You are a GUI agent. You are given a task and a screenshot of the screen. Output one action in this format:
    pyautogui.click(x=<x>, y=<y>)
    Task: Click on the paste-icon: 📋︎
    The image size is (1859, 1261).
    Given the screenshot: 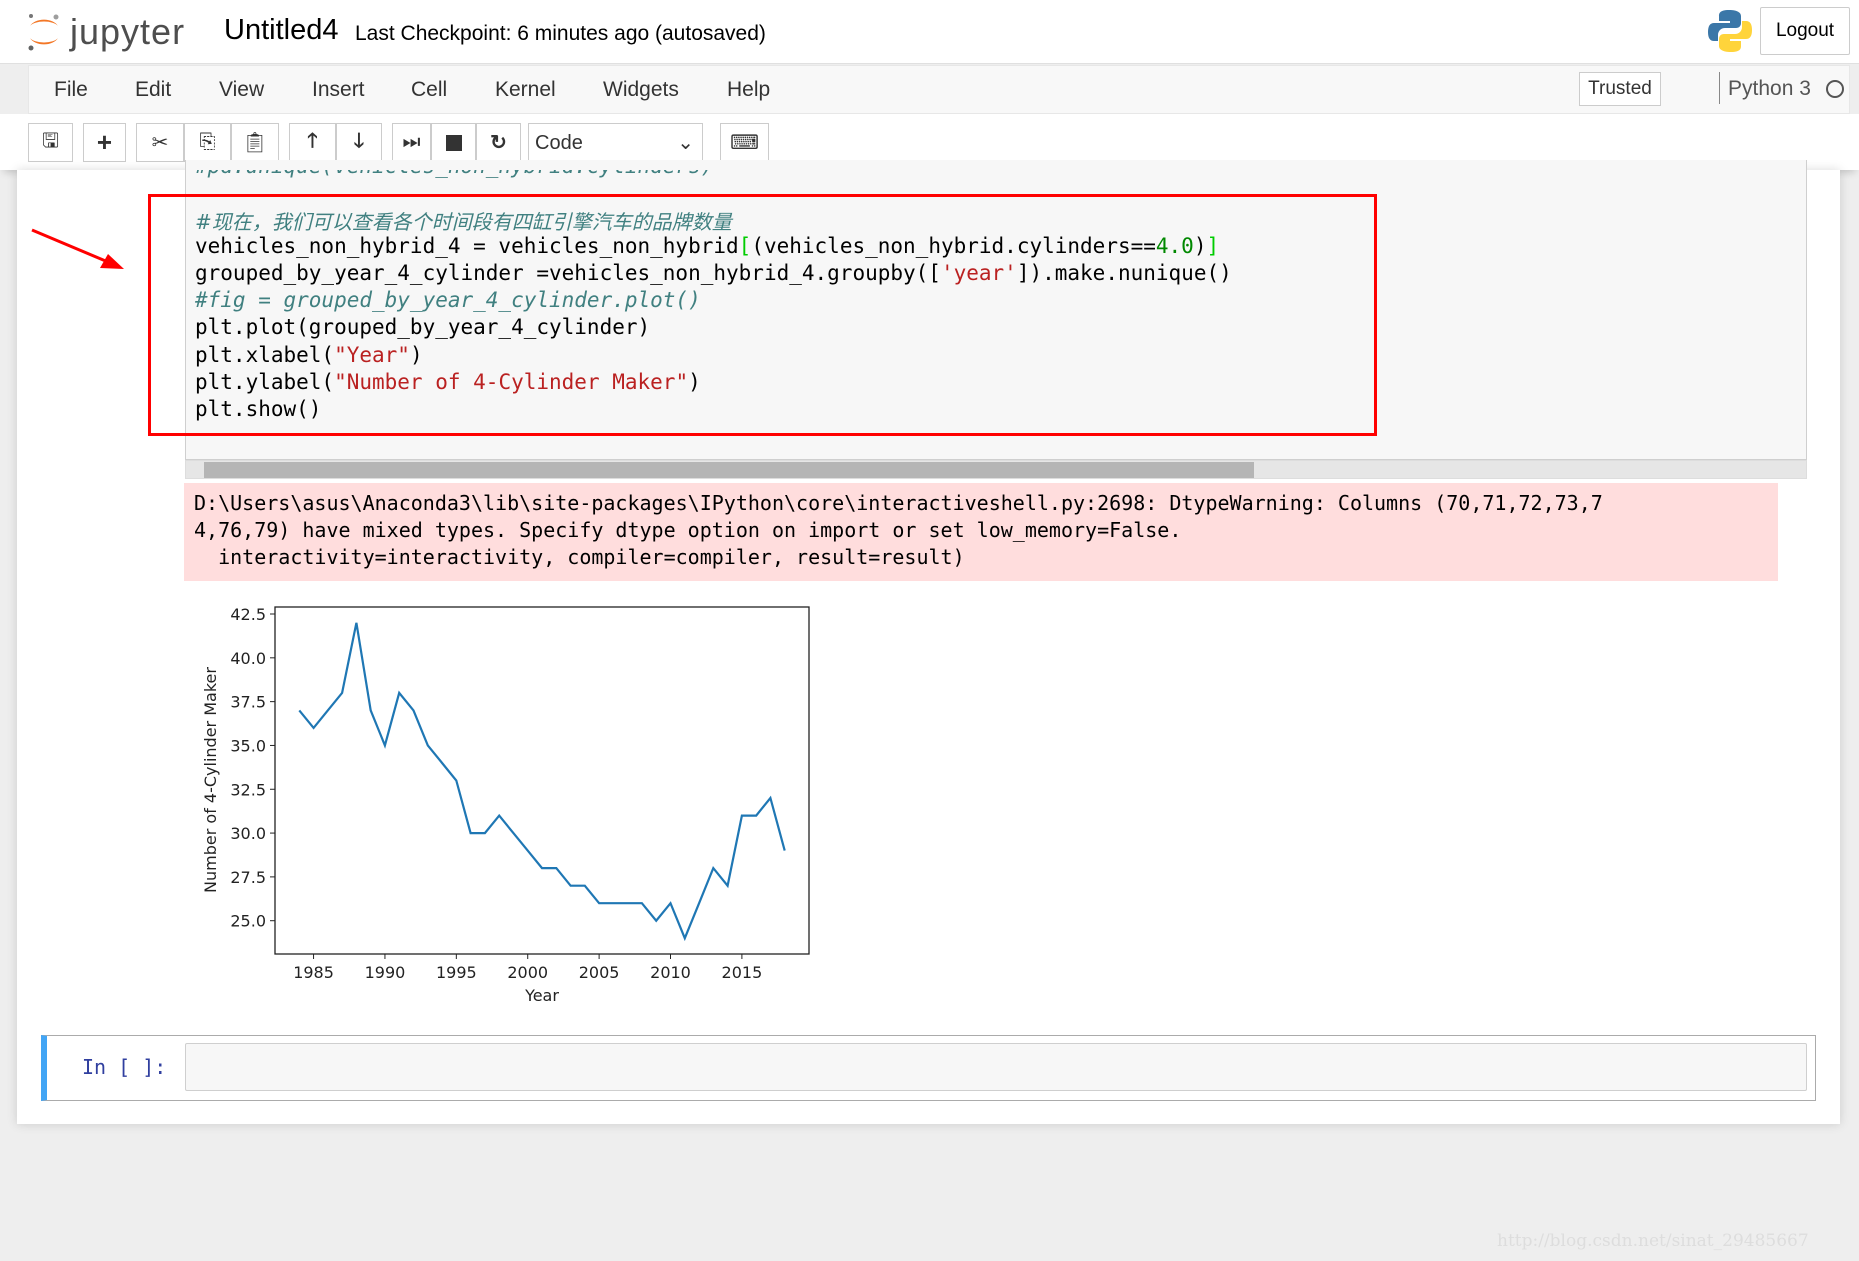 What is the action you would take?
    pyautogui.click(x=255, y=143)
    